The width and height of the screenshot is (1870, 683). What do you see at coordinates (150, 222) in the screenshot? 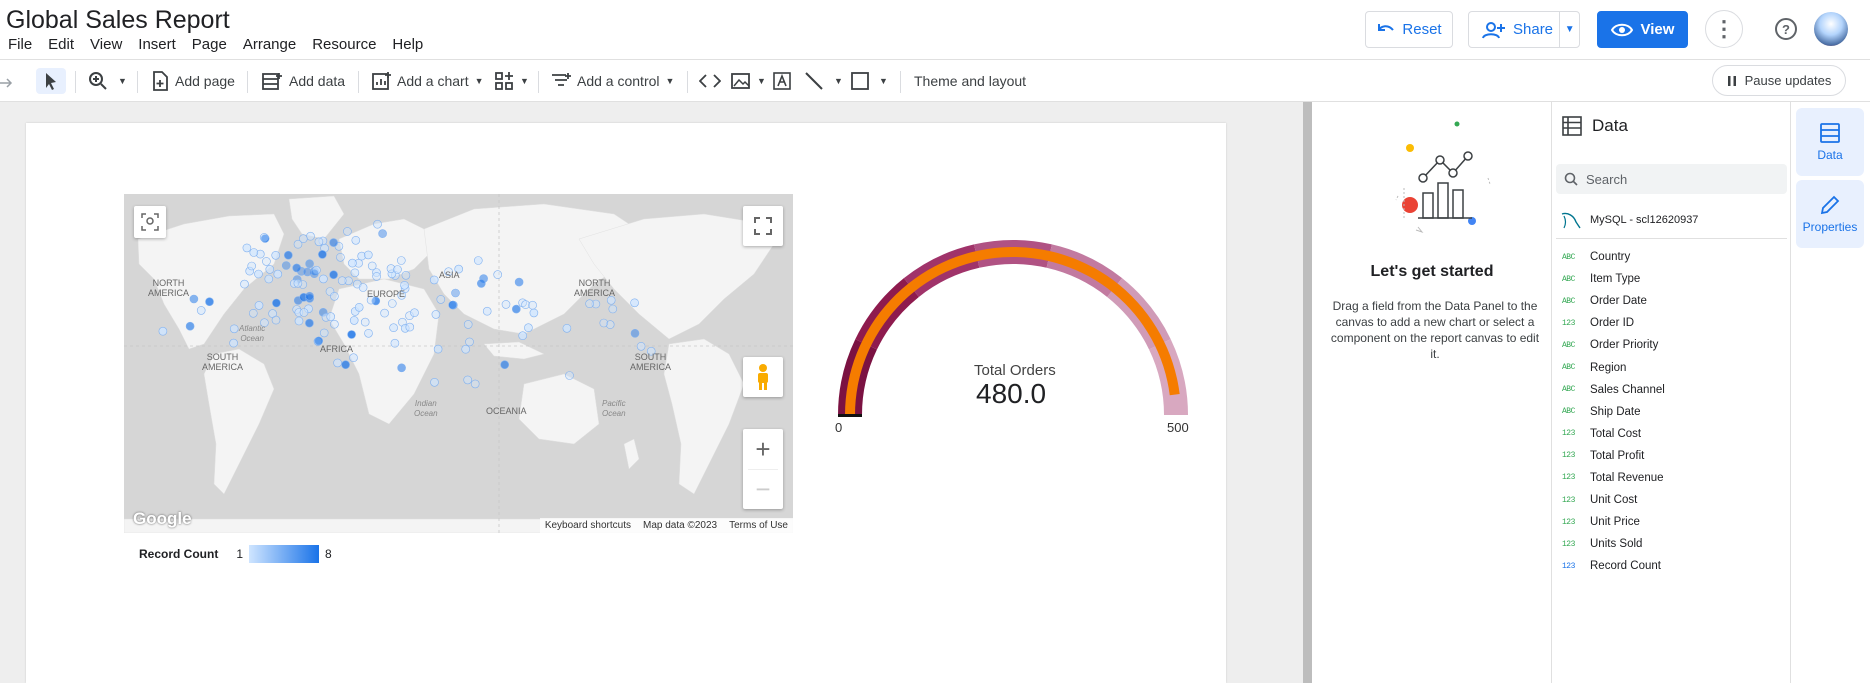
I see `map-location-icon` at bounding box center [150, 222].